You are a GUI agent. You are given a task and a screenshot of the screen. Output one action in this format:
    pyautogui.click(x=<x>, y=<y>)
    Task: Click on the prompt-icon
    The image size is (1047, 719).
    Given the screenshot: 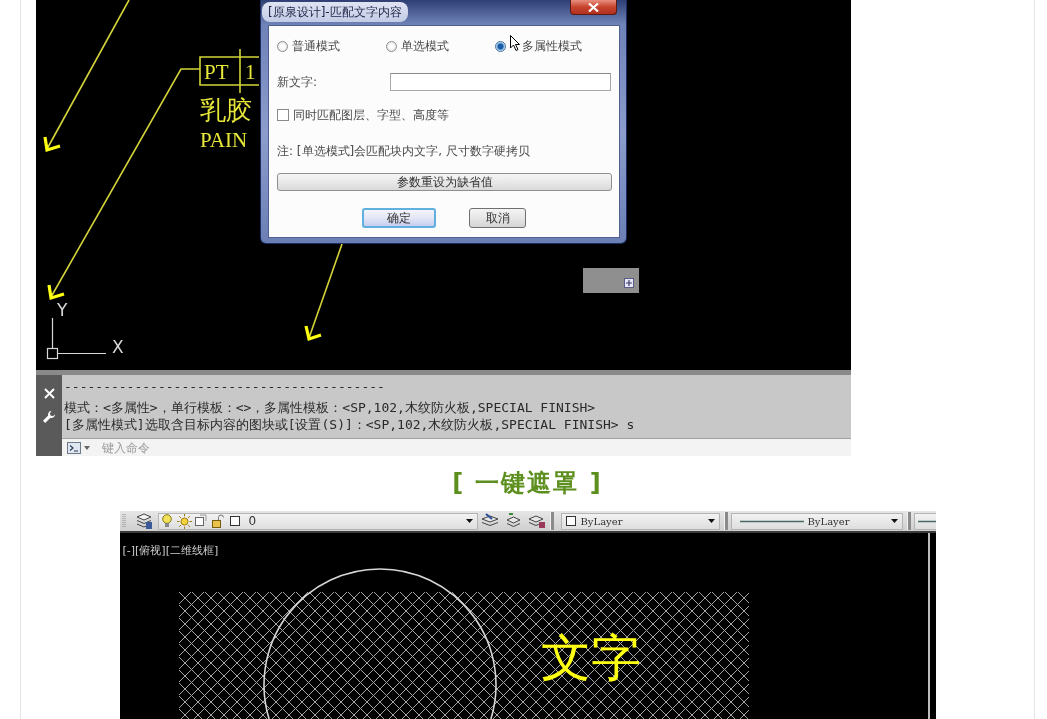 What is the action you would take?
    pyautogui.click(x=74, y=447)
    